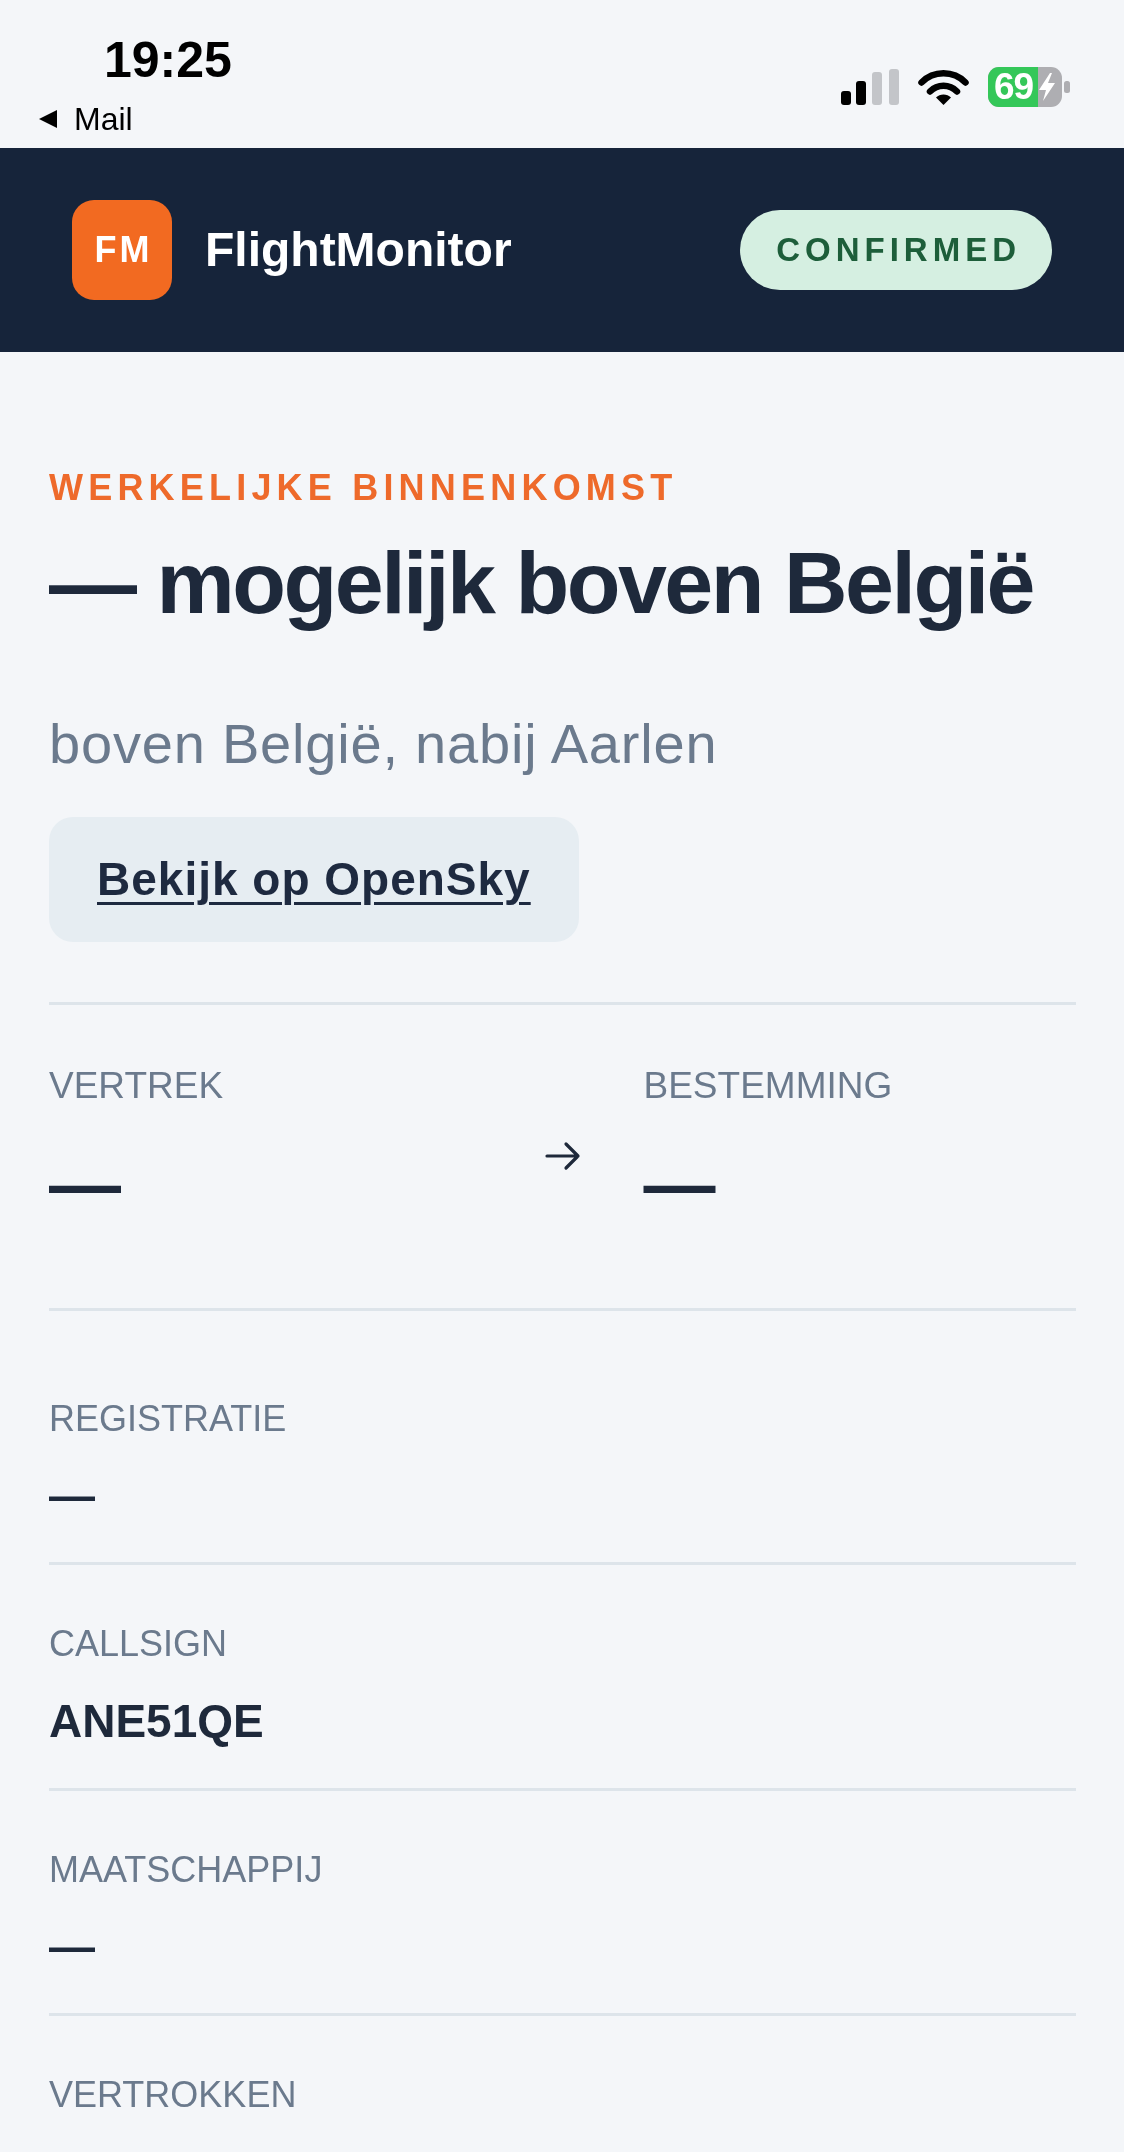 The image size is (1124, 2152). I want to click on back-triangle-icon, so click(48, 119).